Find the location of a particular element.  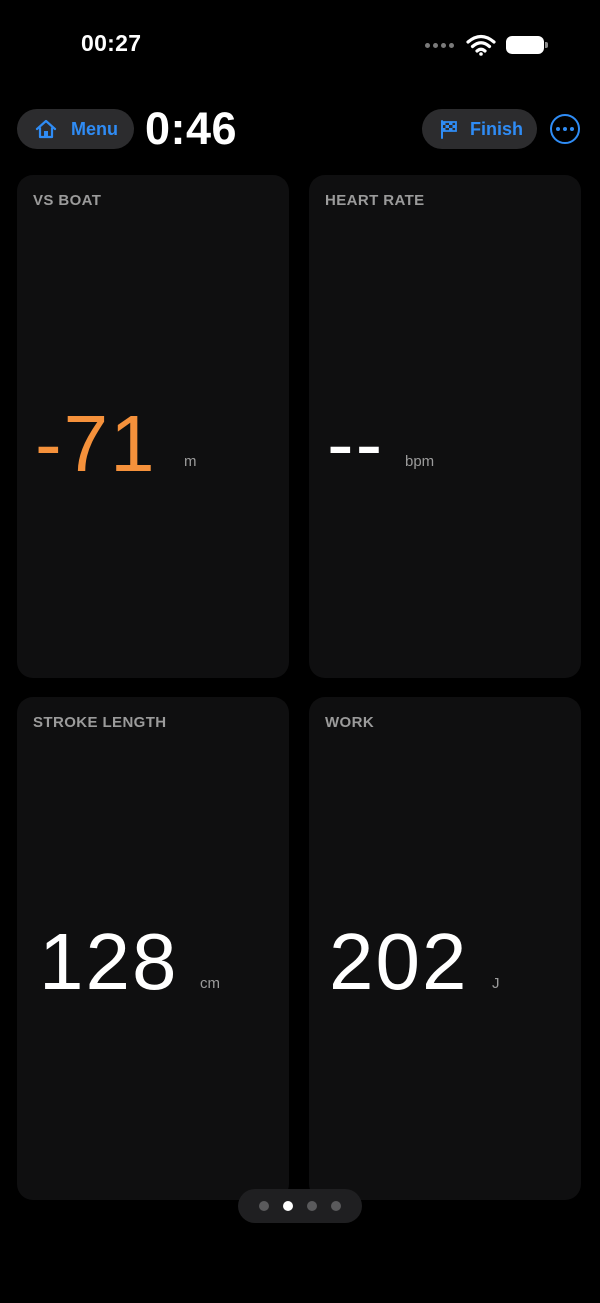

more-icon is located at coordinates (558, 129).